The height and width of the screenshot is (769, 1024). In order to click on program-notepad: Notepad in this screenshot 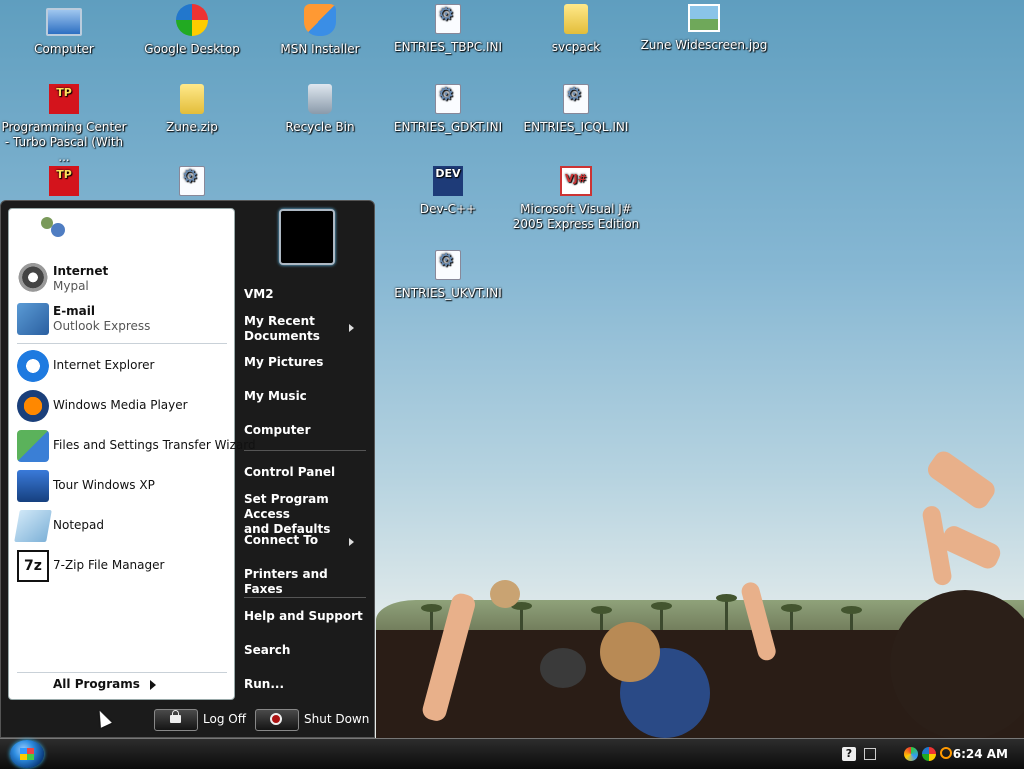, I will do `click(125, 526)`.